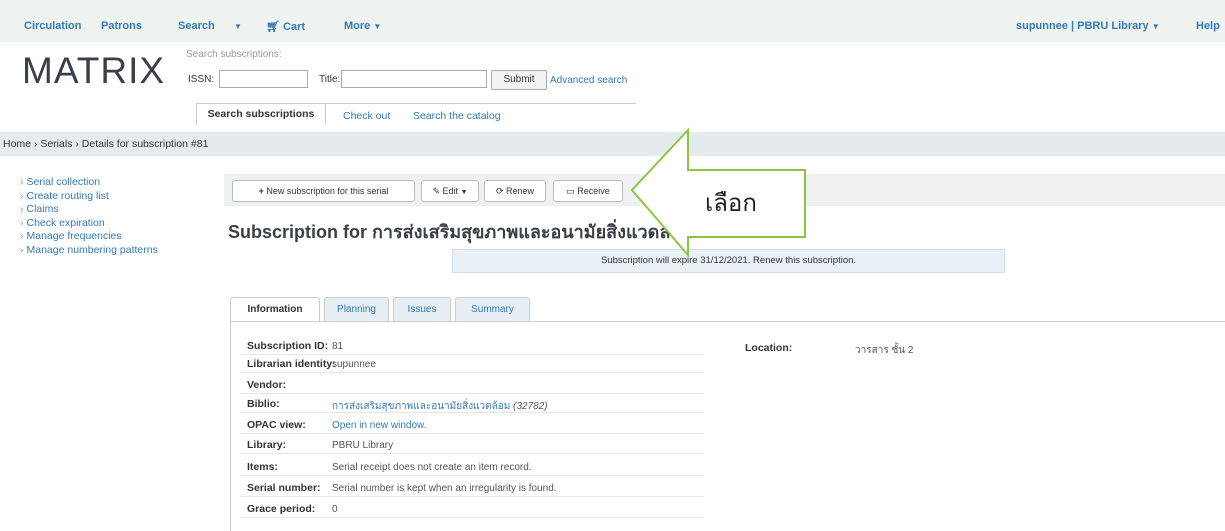 Image resolution: width=1225 pixels, height=531 pixels. Describe the element at coordinates (472, 347) in the screenshot. I see `detail-row: Subscription ID: 81` at that location.